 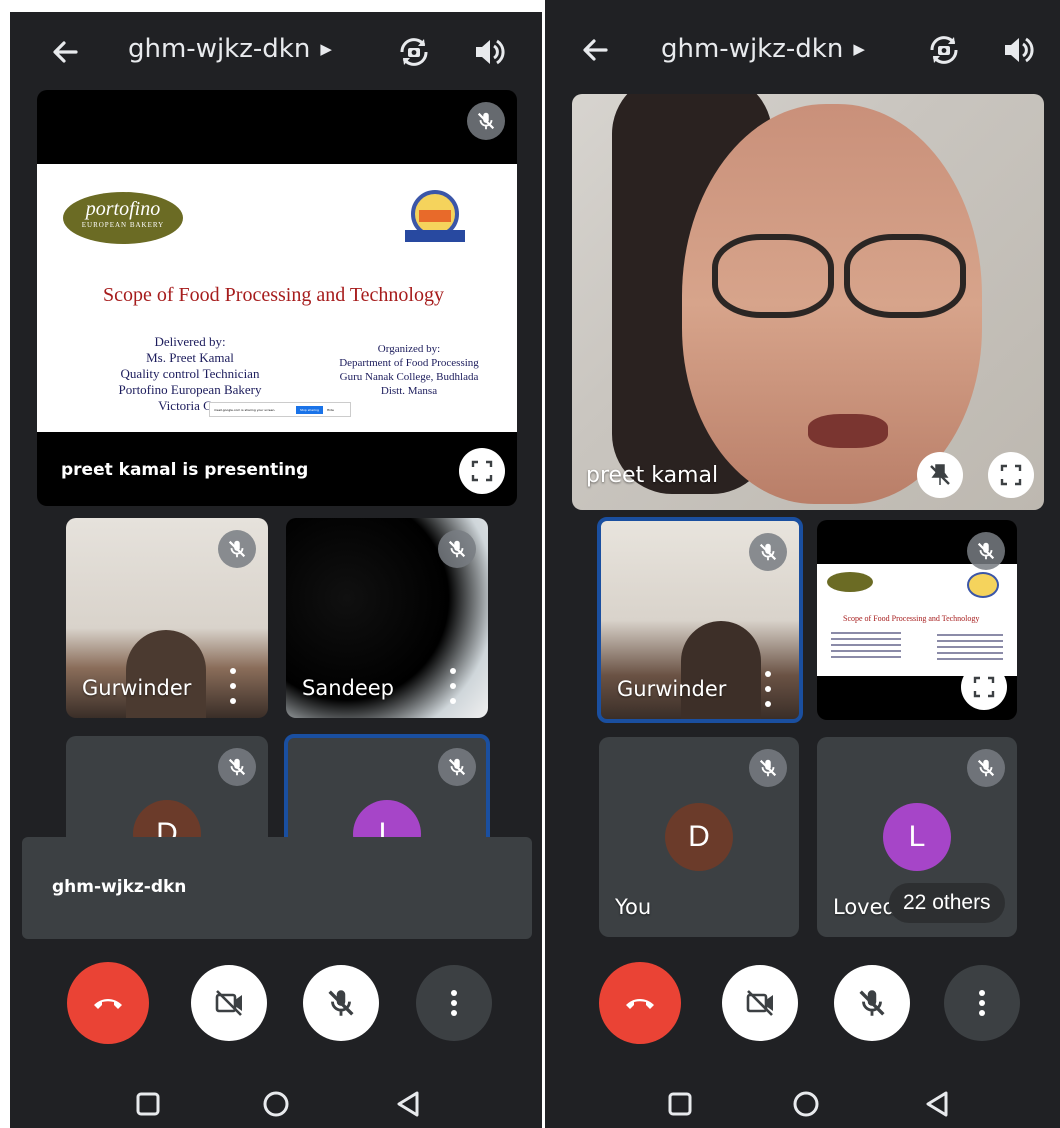 I want to click on participant-name: Sandeep, so click(x=348, y=688).